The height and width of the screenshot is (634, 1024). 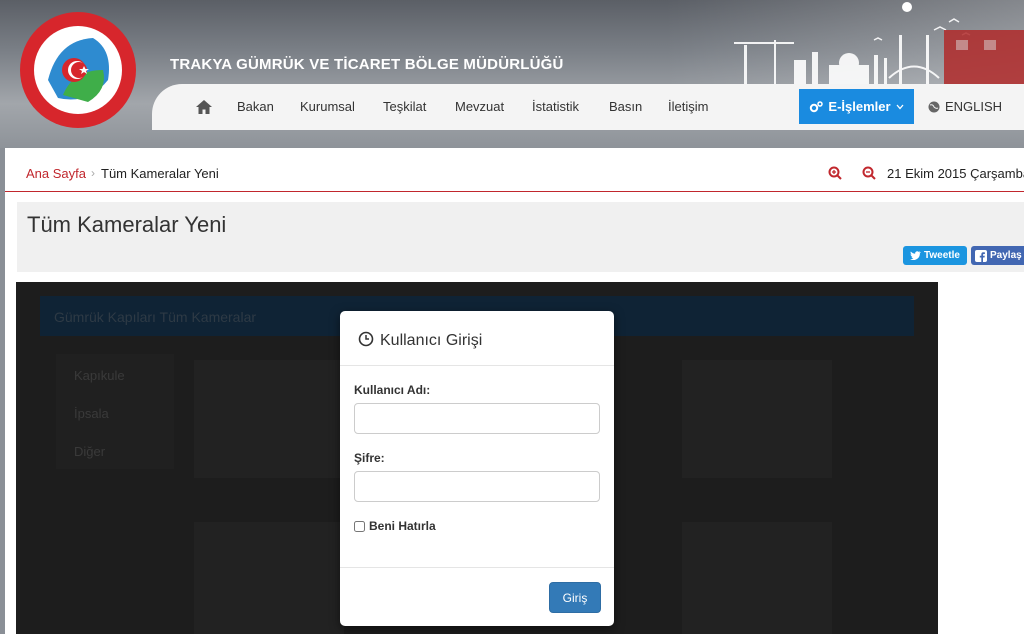 I want to click on city-skyline-illustration, so click(x=879, y=43).